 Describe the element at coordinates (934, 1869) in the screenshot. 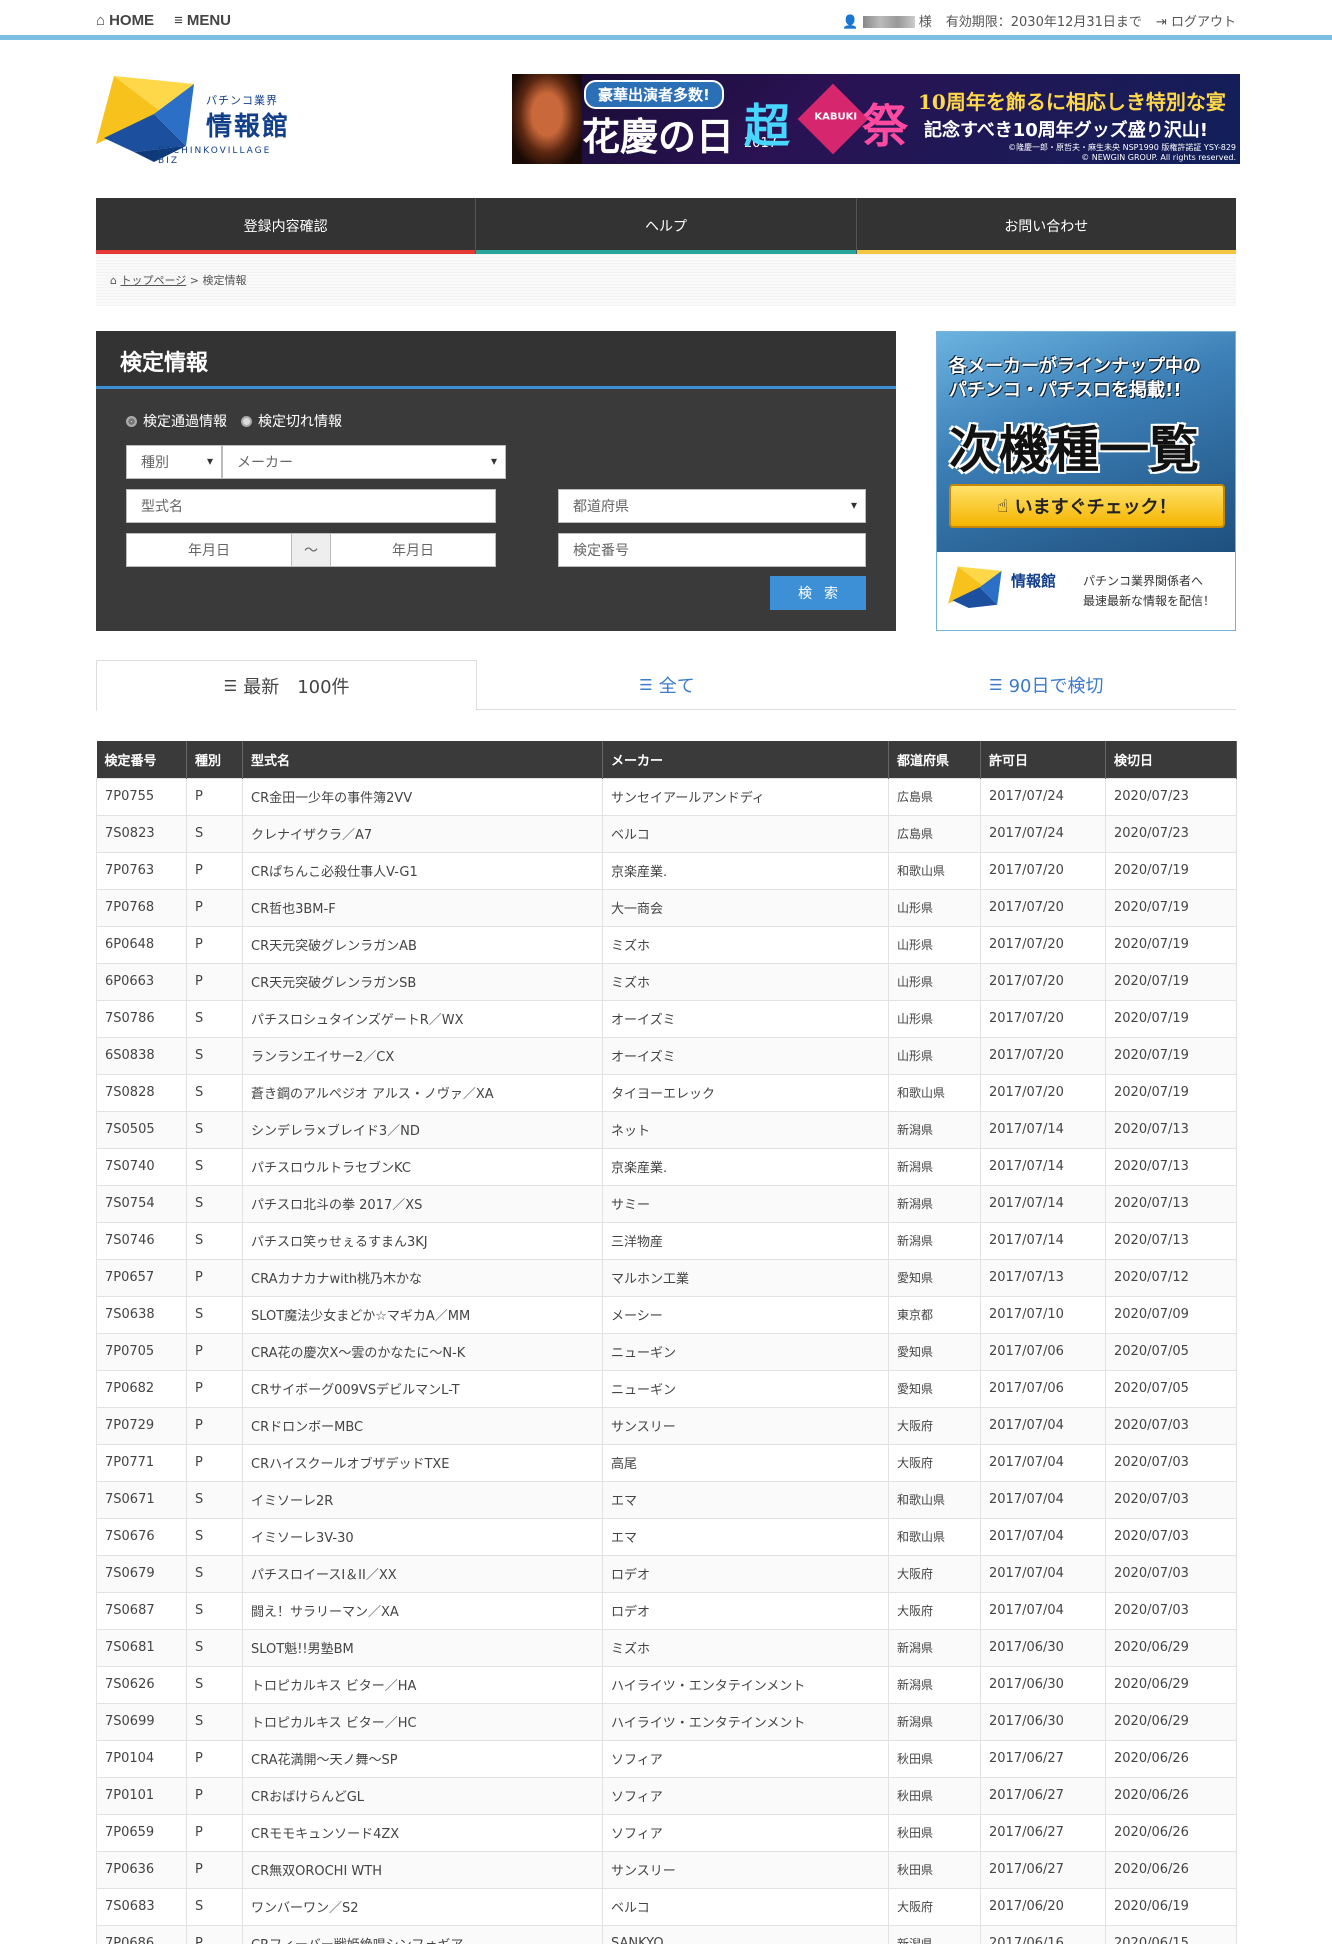

I see `cell-prefecture: 秋田県` at that location.